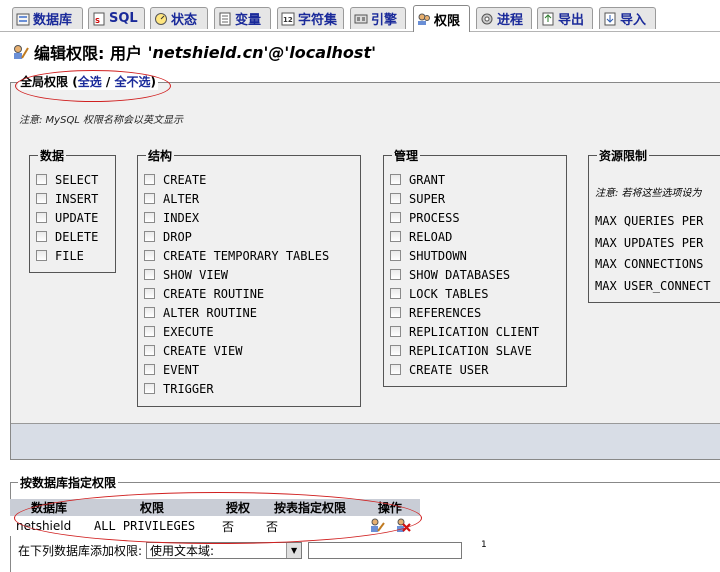 This screenshot has height=572, width=720. I want to click on privilege-label: CREATE ROUTINE, so click(214, 293).